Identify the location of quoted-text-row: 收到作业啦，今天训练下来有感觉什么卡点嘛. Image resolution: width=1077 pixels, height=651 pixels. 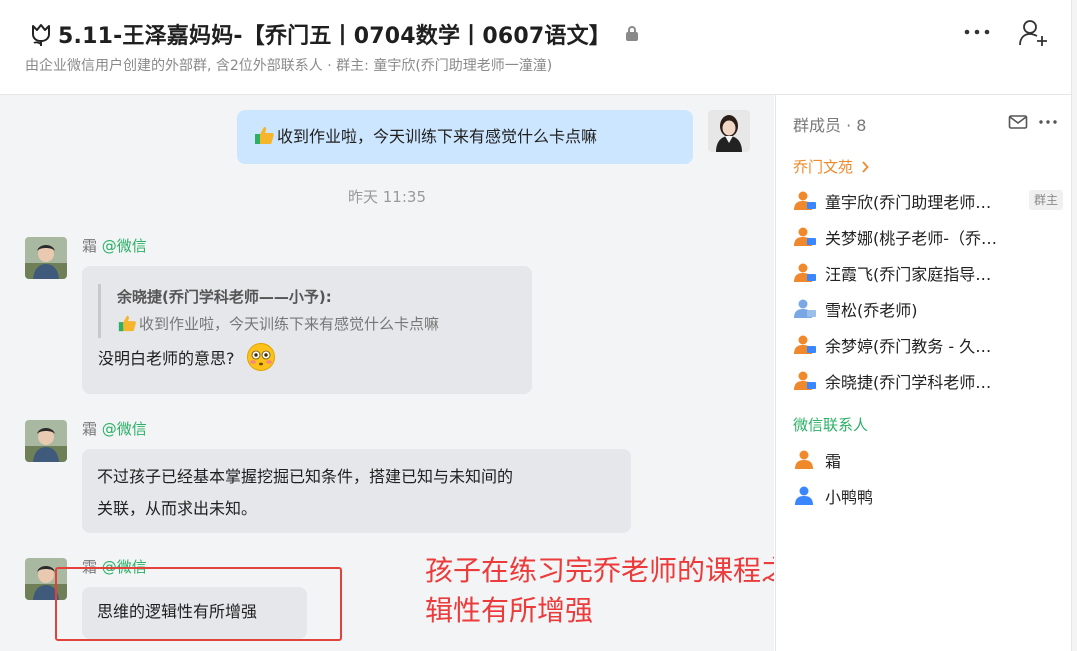
(316, 324).